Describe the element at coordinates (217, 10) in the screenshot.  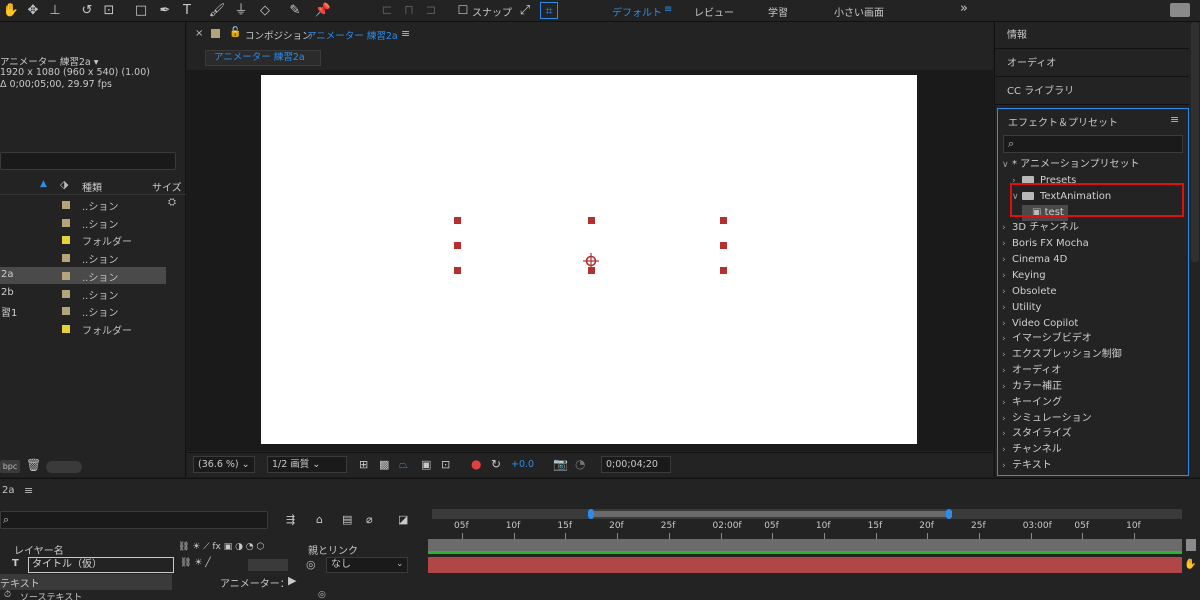
I see `brush-tool-icon: 🖌` at that location.